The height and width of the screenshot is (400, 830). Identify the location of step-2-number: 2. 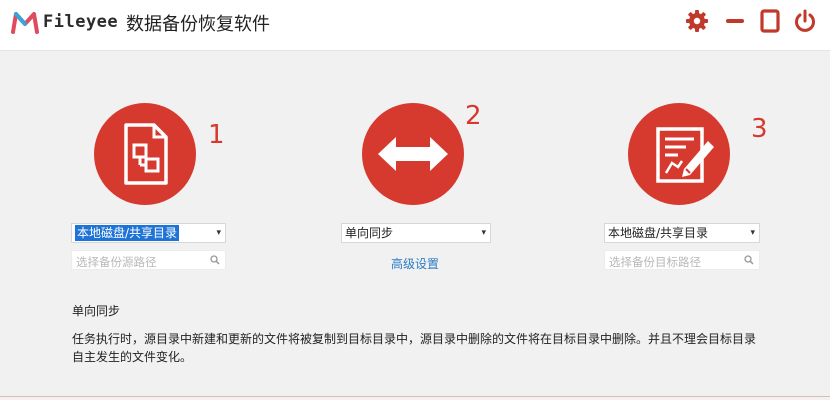
(473, 116).